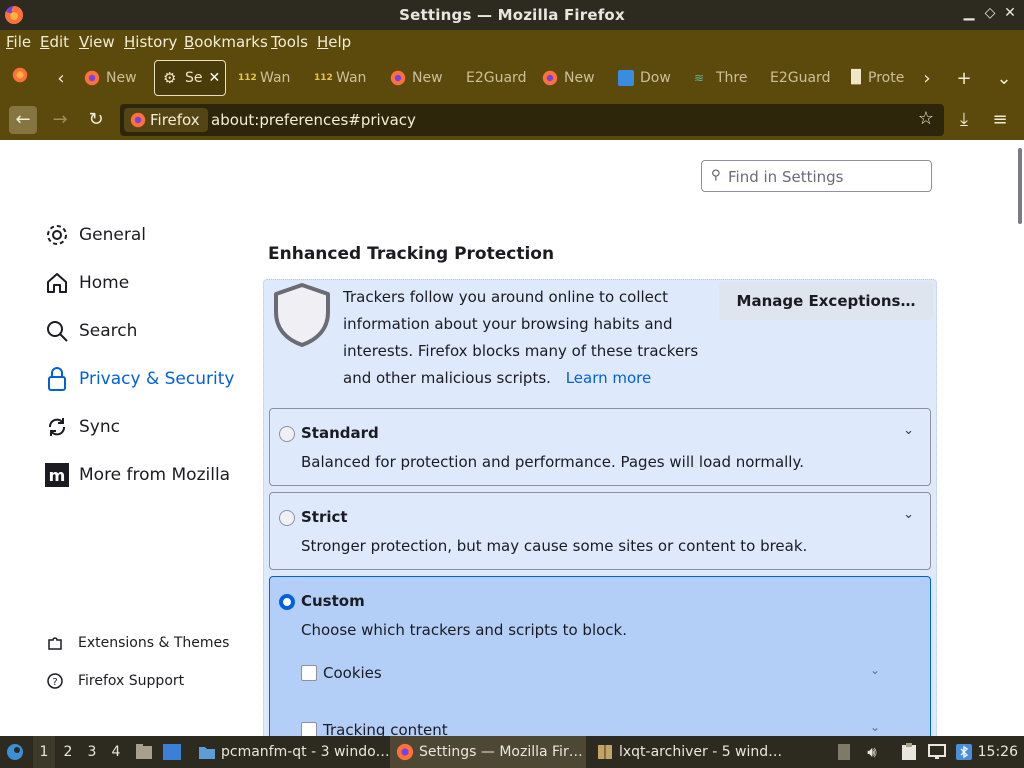 This screenshot has width=1024, height=768. What do you see at coordinates (287, 518) in the screenshot?
I see `strict-radio` at bounding box center [287, 518].